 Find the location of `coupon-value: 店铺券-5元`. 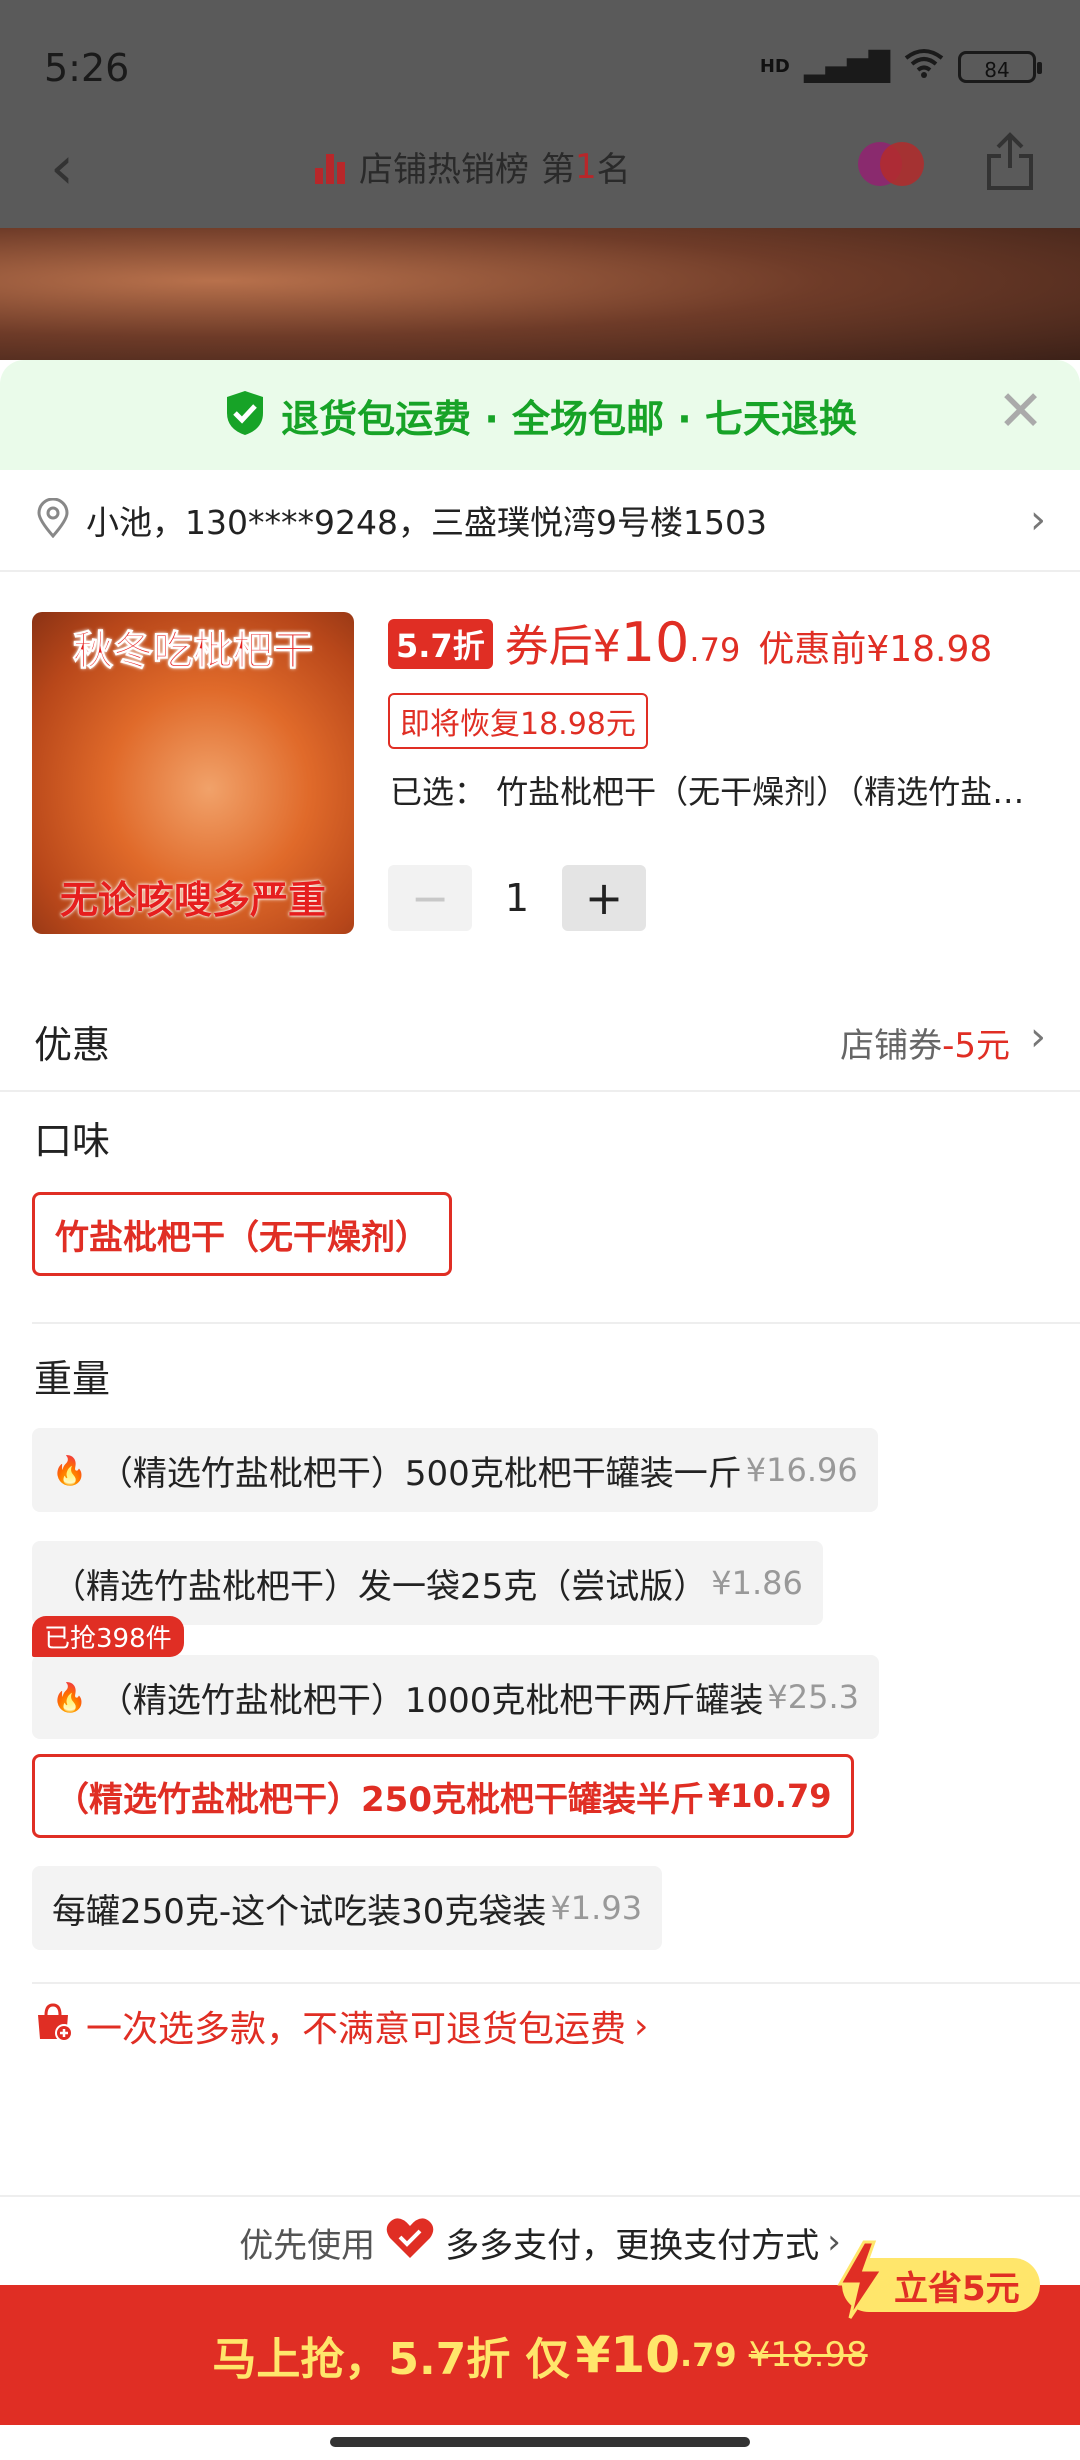

coupon-value: 店铺券-5元 is located at coordinates (925, 1042).